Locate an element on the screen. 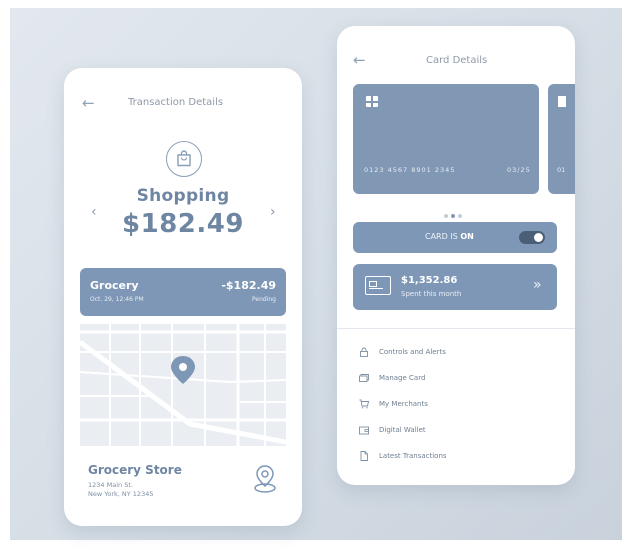 Image resolution: width=630 pixels, height=550 pixels. document-icon is located at coordinates (364, 456).